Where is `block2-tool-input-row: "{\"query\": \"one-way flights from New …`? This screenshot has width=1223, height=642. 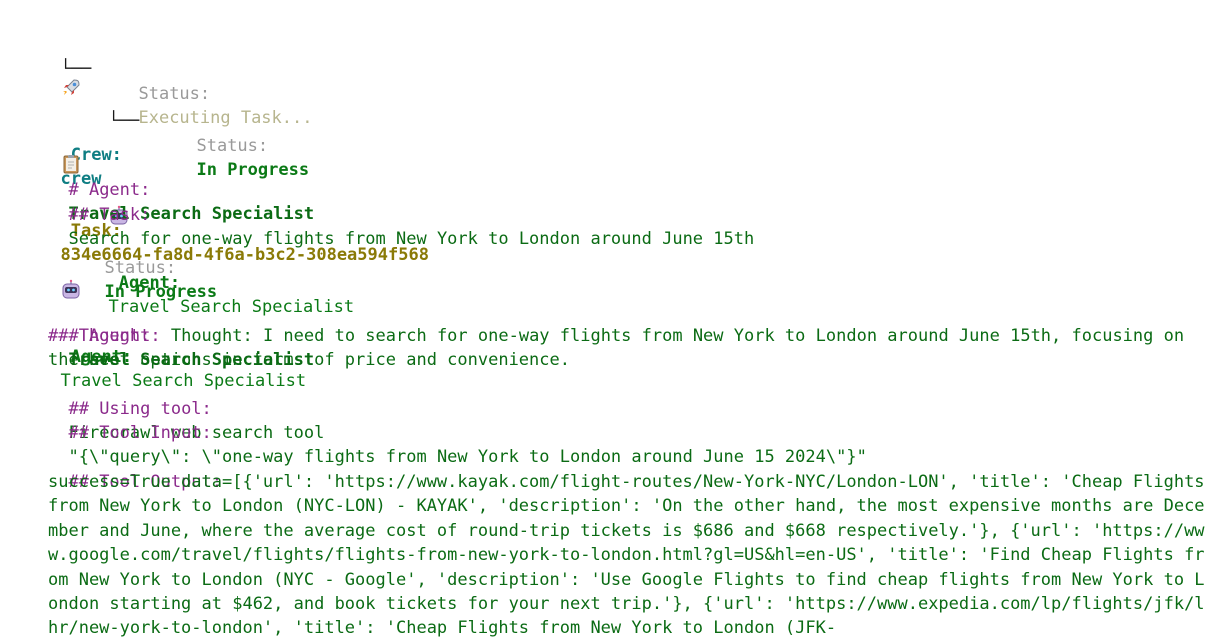 block2-tool-input-row: "{\"query\": \"one-way flights from New … is located at coordinates (457, 444).